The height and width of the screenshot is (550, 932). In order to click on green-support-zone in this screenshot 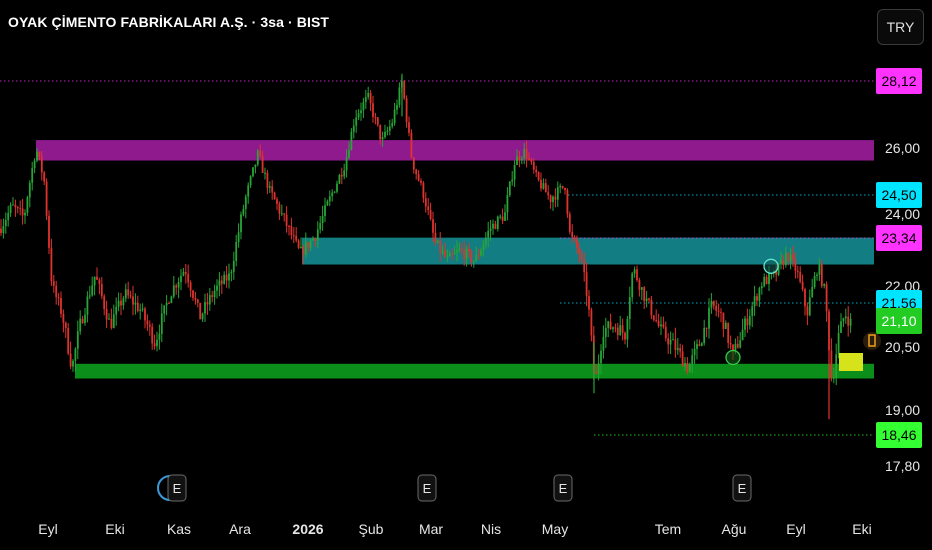, I will do `click(474, 371)`.